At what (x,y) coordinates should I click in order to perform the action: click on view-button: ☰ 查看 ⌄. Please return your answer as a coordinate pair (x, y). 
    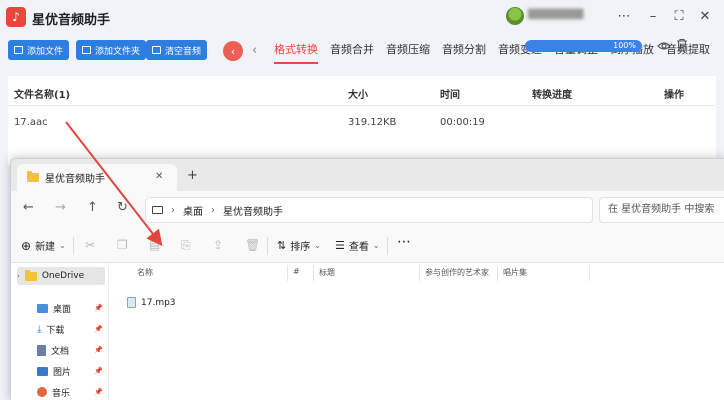
    Looking at the image, I should click on (357, 245).